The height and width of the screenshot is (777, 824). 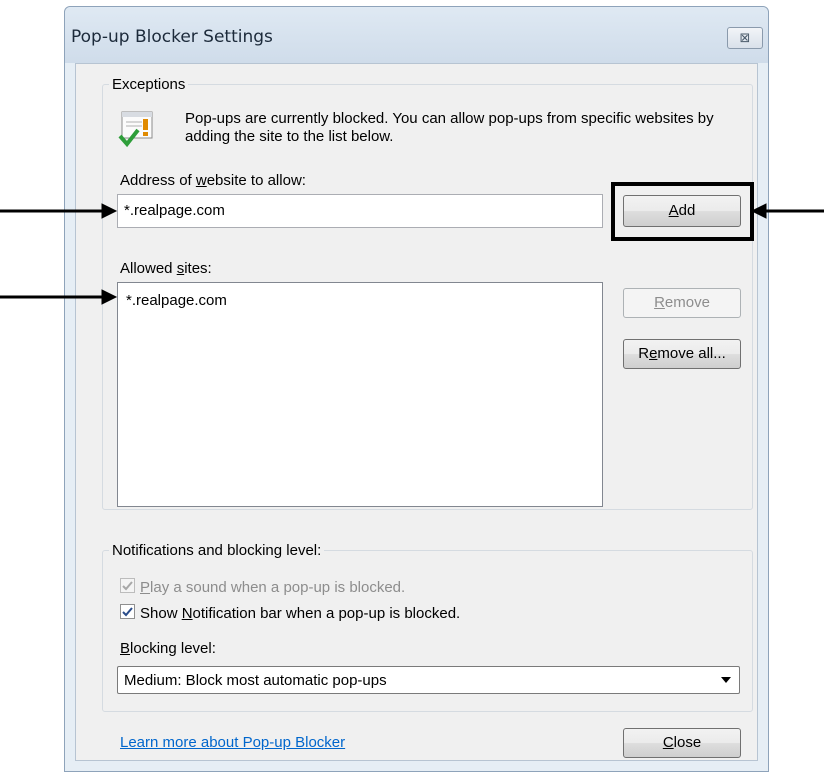 I want to click on close-icon: ⊠, so click(x=745, y=37).